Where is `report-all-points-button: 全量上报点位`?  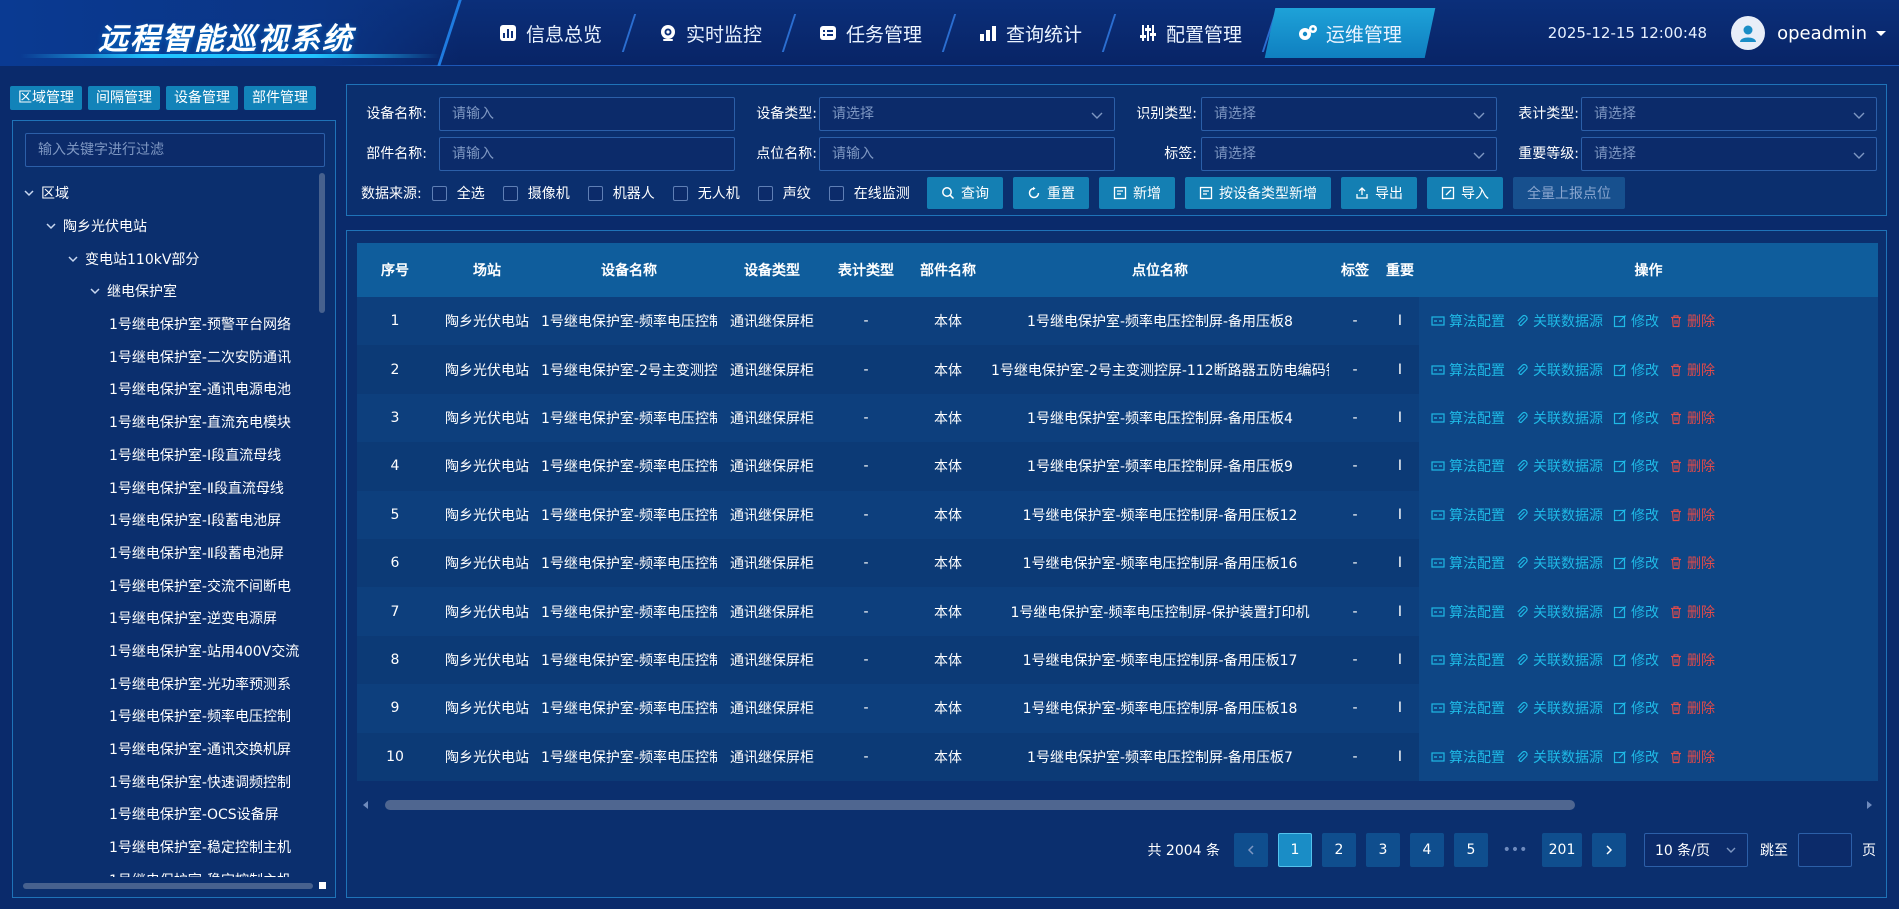 report-all-points-button: 全量上报点位 is located at coordinates (1569, 193).